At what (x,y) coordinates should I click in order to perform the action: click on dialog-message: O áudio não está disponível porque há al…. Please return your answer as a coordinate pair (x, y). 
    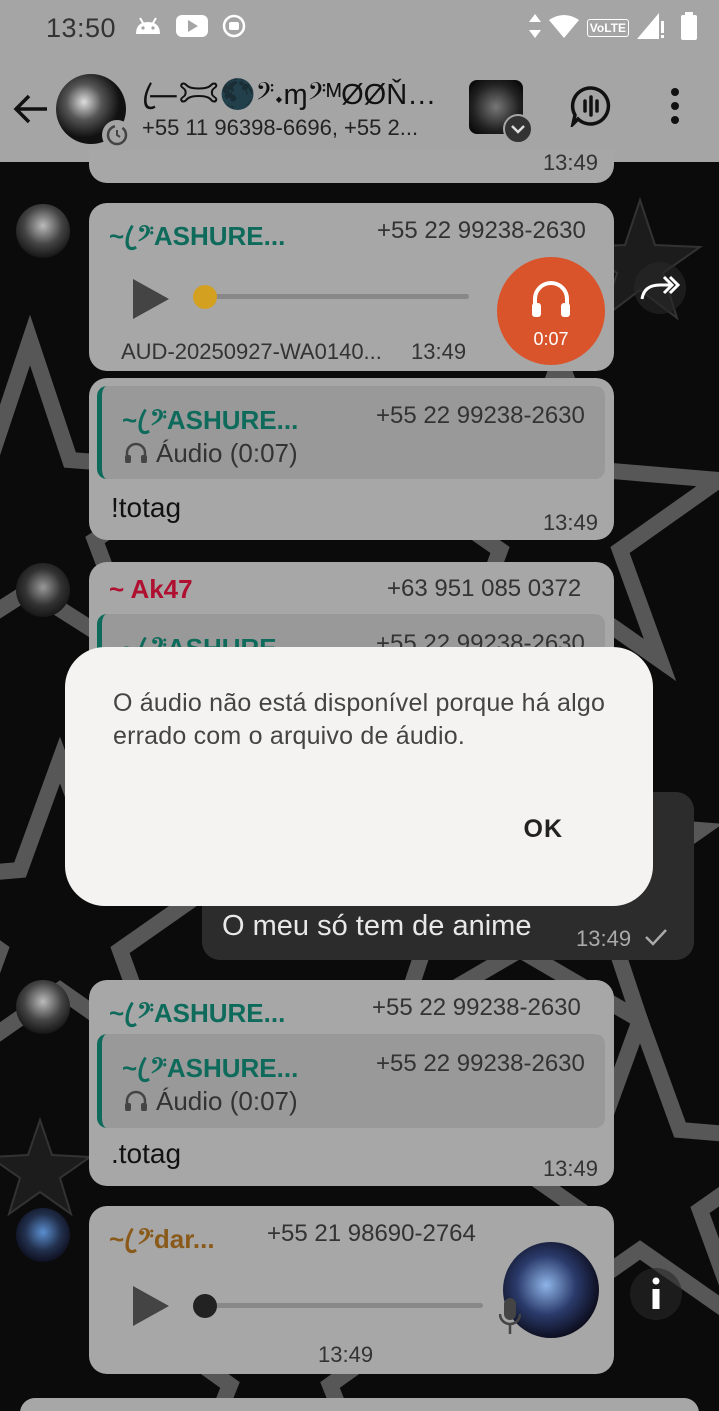
    Looking at the image, I should click on (359, 719).